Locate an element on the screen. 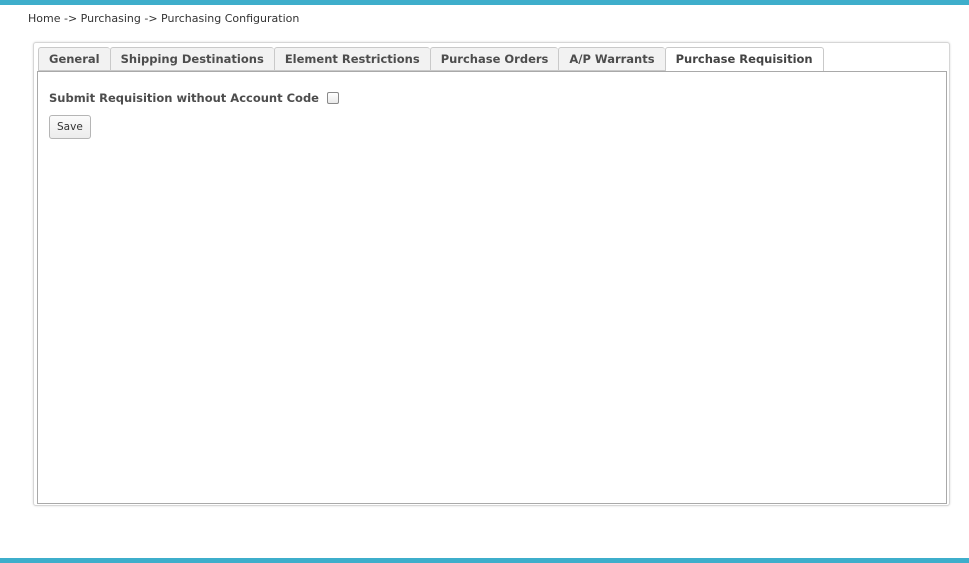  save-button: Save is located at coordinates (70, 127).